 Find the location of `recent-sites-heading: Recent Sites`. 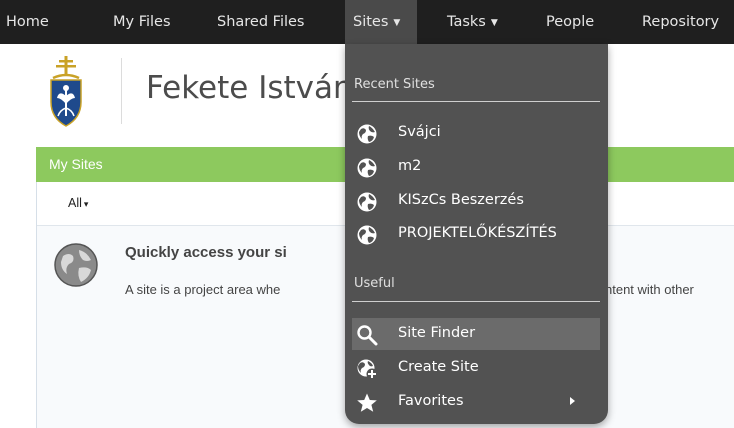

recent-sites-heading: Recent Sites is located at coordinates (394, 84).